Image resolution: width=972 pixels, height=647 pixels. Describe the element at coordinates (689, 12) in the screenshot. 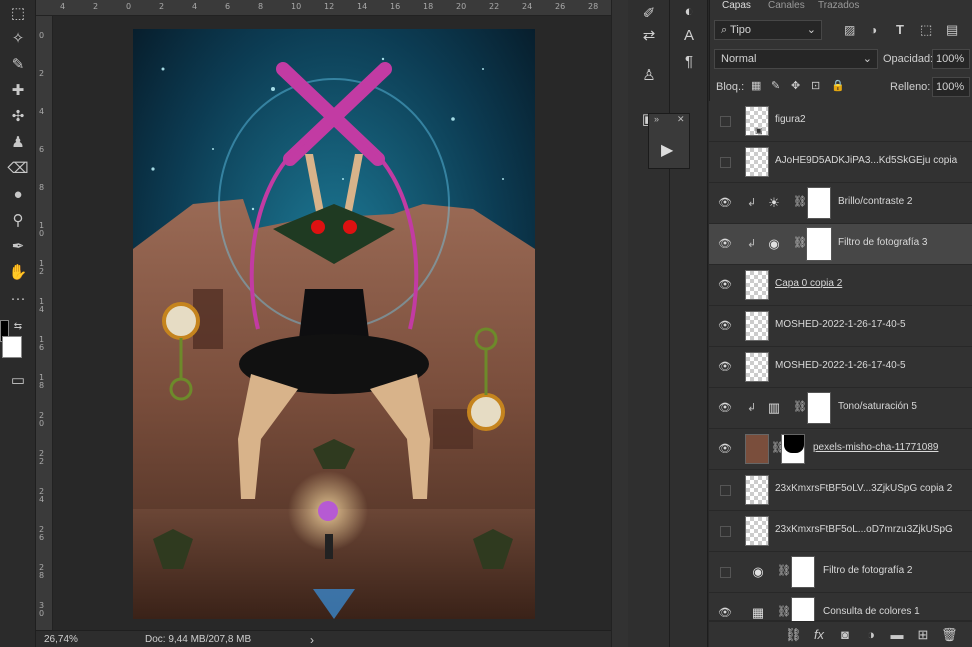

I see `adjustments-icon: ◐` at that location.